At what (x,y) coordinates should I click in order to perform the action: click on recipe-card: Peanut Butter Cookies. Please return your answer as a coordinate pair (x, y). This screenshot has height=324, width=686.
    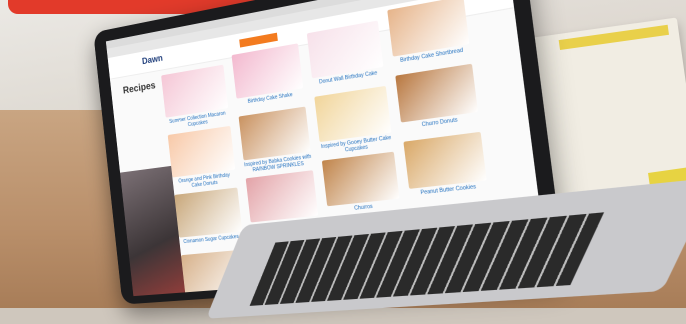
    Looking at the image, I should click on (446, 169).